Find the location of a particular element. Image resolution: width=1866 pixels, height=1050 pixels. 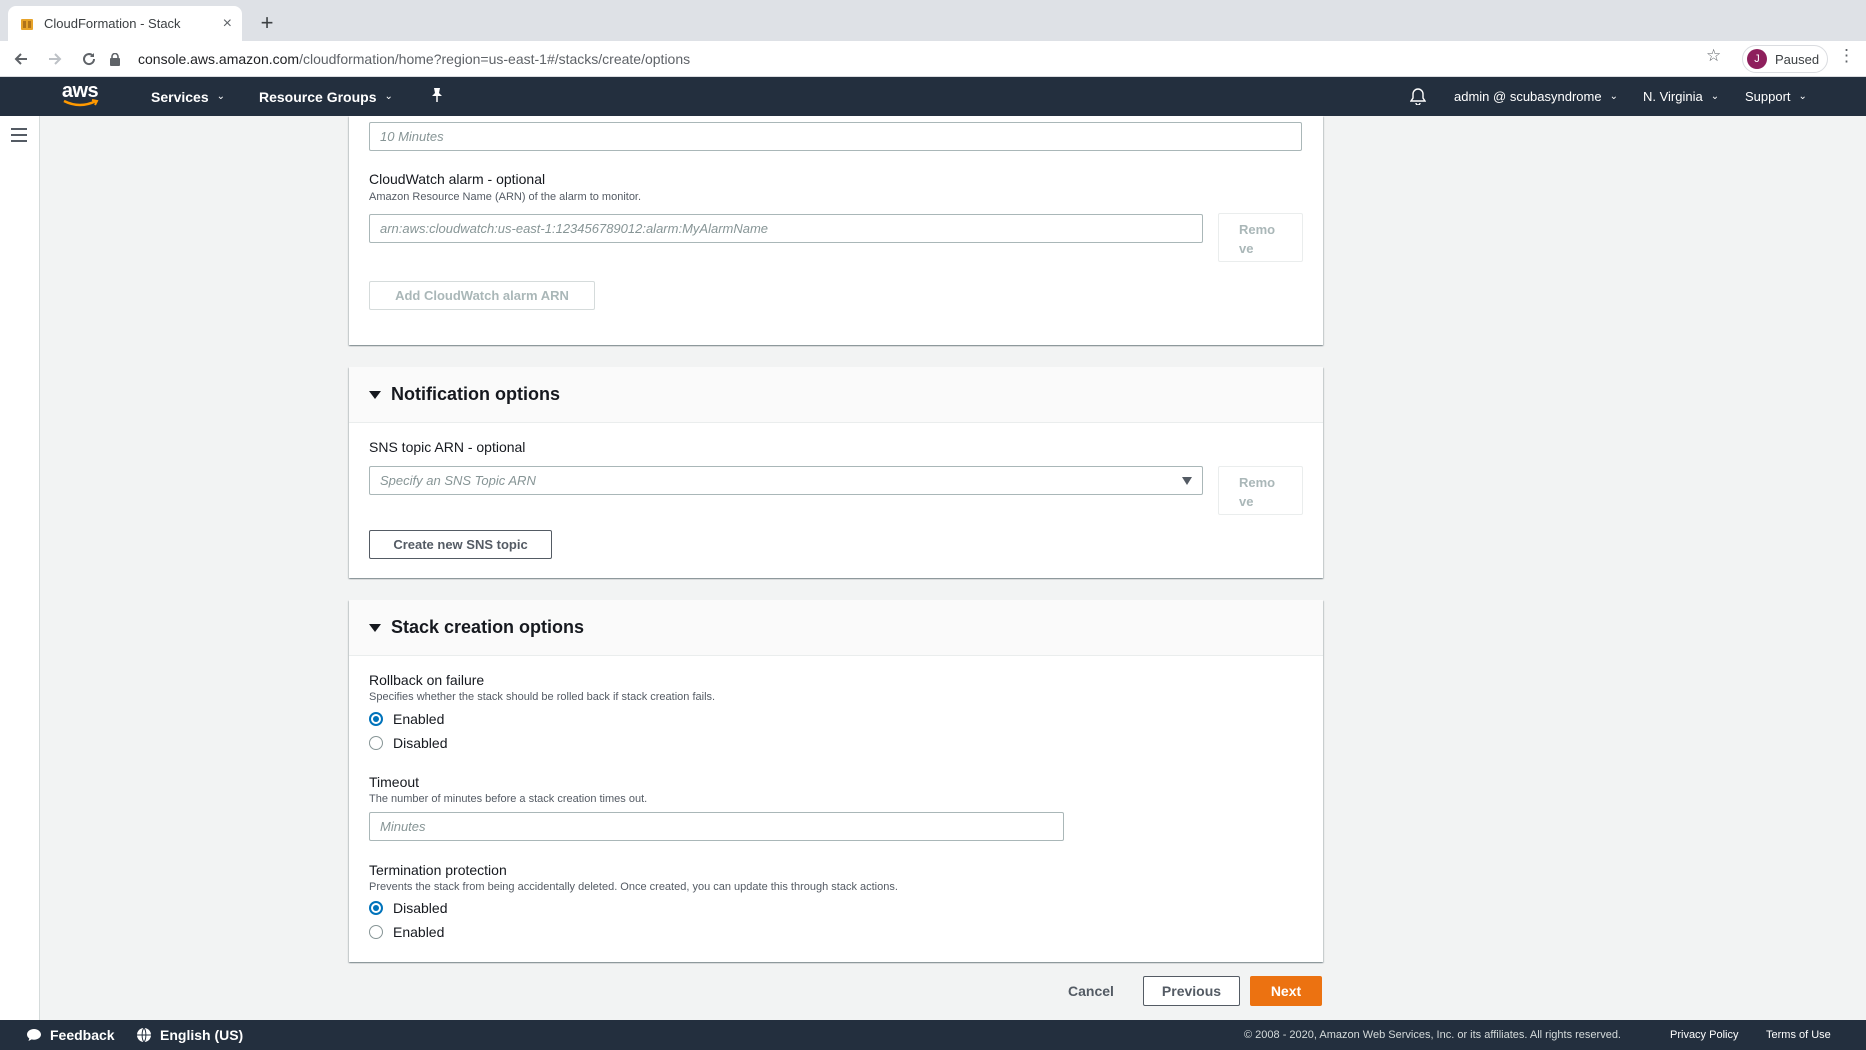

feedback-link: Feedback is located at coordinates (70, 1035).